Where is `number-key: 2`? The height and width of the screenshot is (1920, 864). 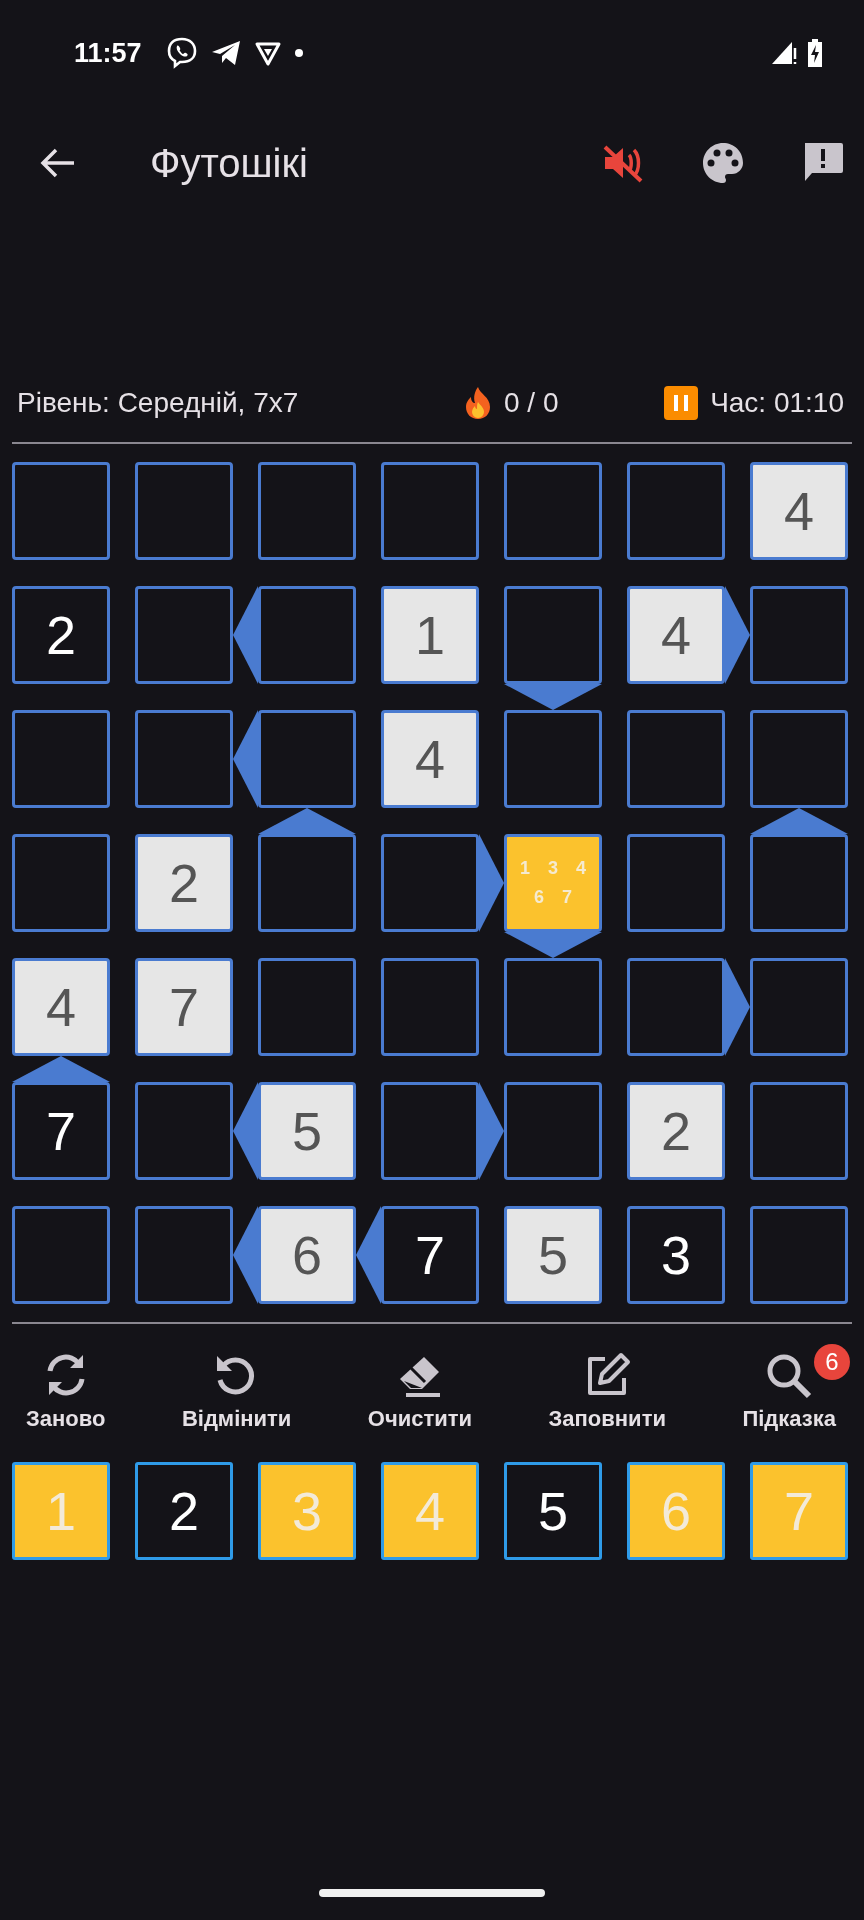
number-key: 2 is located at coordinates (184, 1511).